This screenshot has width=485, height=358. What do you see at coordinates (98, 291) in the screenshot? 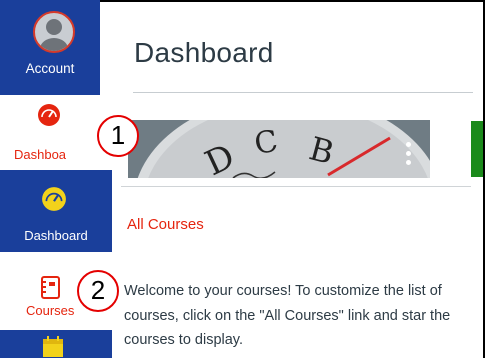
I see `callout-step-2: 2` at bounding box center [98, 291].